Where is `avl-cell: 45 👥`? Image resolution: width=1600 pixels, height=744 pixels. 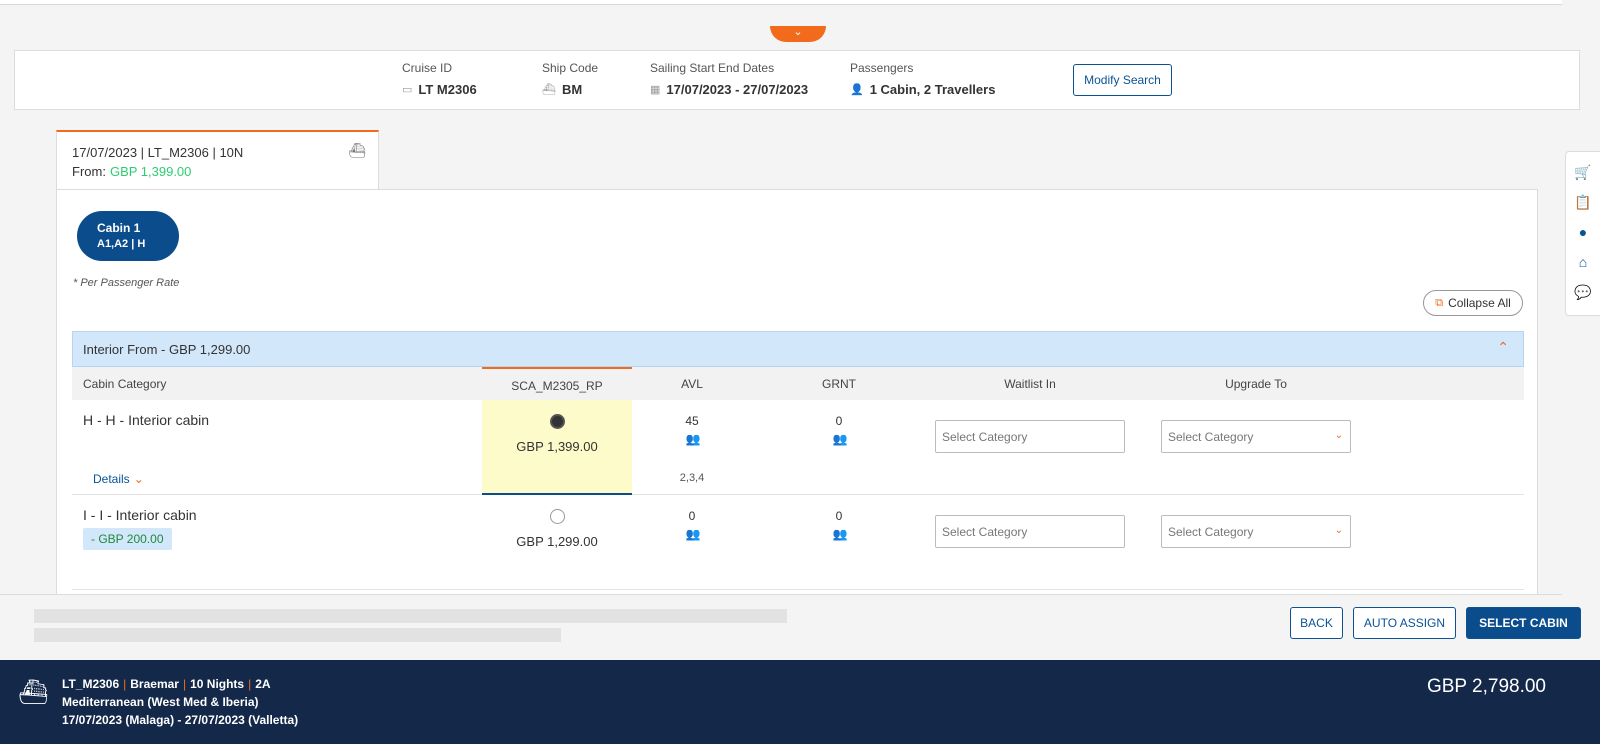 avl-cell: 45 👥 is located at coordinates (692, 430).